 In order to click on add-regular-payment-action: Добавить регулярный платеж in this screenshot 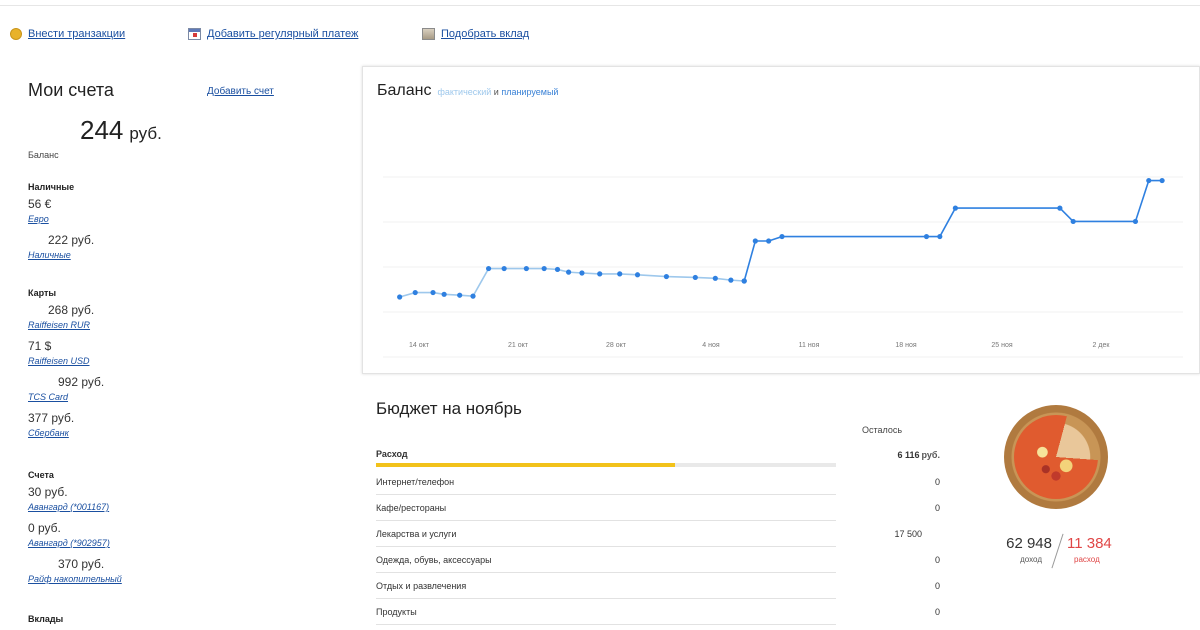, I will do `click(273, 34)`.